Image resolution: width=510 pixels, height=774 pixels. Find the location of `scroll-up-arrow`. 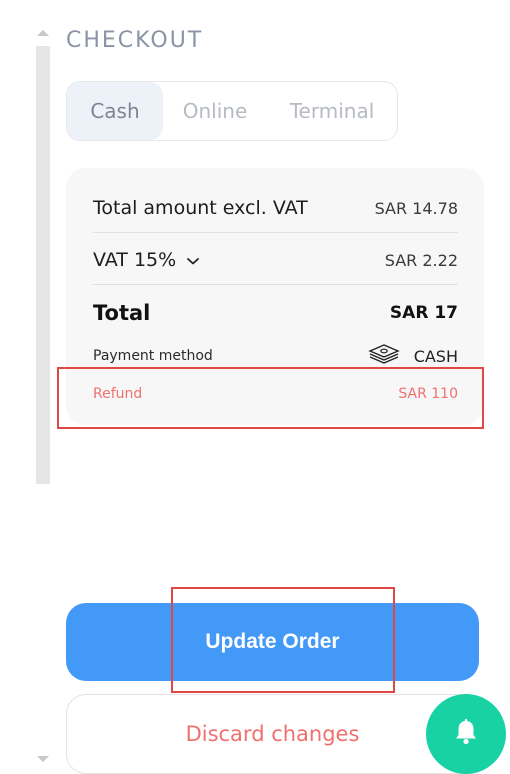

scroll-up-arrow is located at coordinates (43, 33).